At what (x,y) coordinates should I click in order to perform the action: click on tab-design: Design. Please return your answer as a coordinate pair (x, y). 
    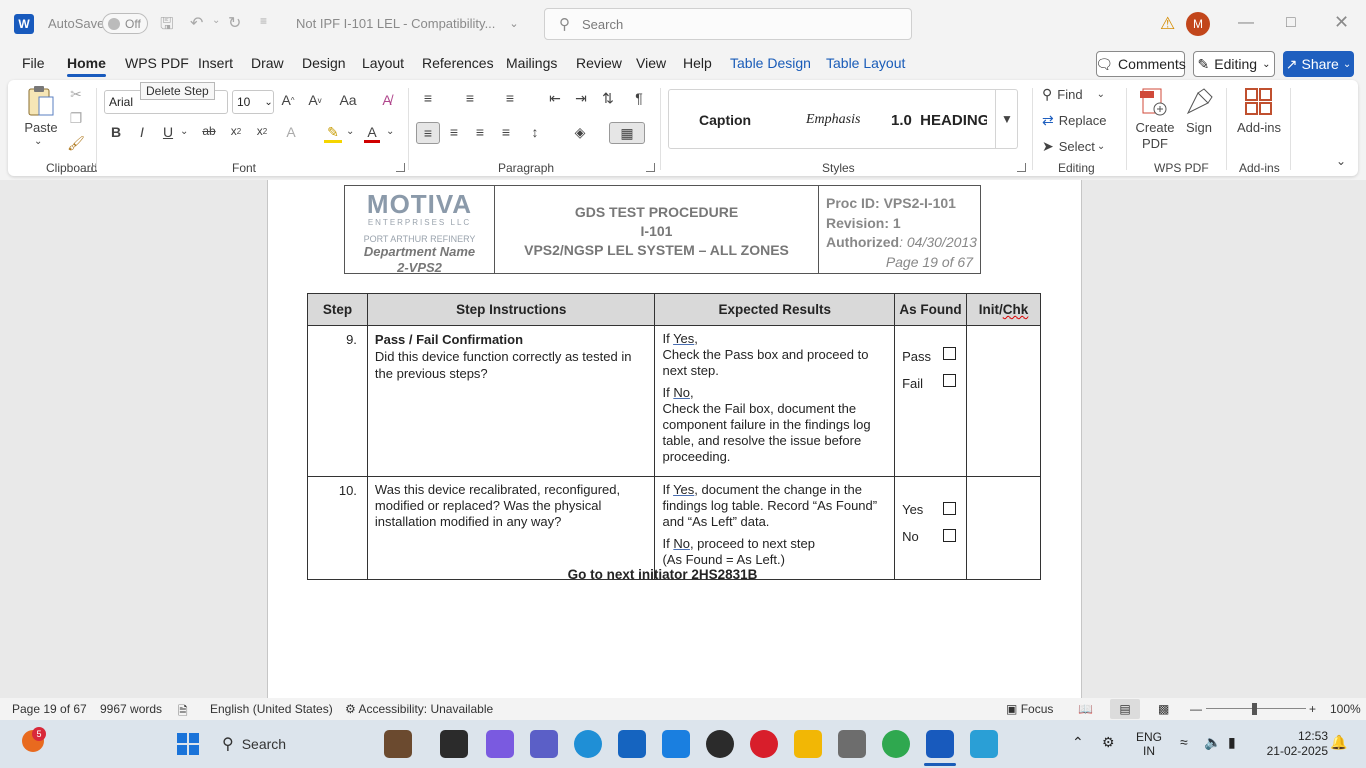
    Looking at the image, I should click on (324, 63).